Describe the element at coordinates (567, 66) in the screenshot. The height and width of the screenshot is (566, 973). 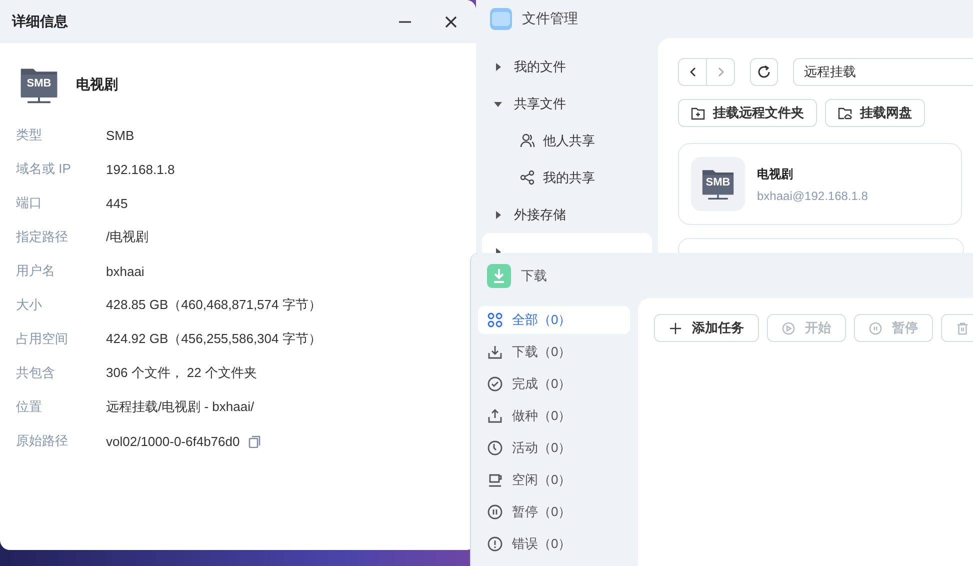
I see `sidebar-item: 我的文件` at that location.